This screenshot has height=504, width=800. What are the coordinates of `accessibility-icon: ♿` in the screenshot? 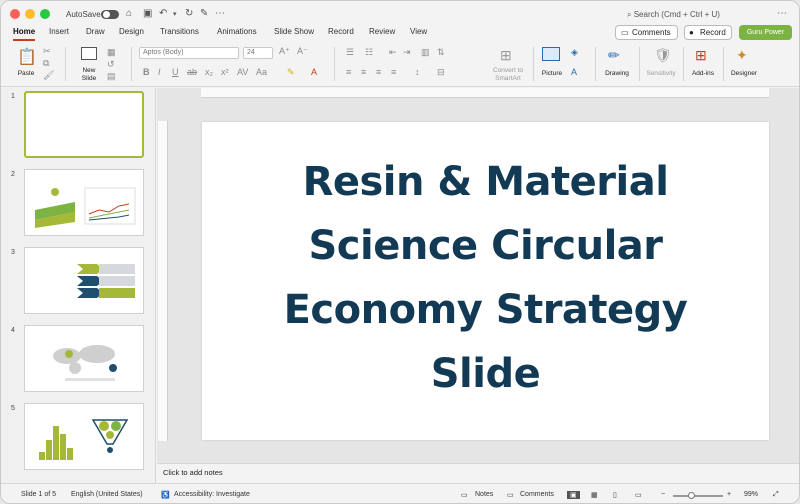 It's located at (165, 495).